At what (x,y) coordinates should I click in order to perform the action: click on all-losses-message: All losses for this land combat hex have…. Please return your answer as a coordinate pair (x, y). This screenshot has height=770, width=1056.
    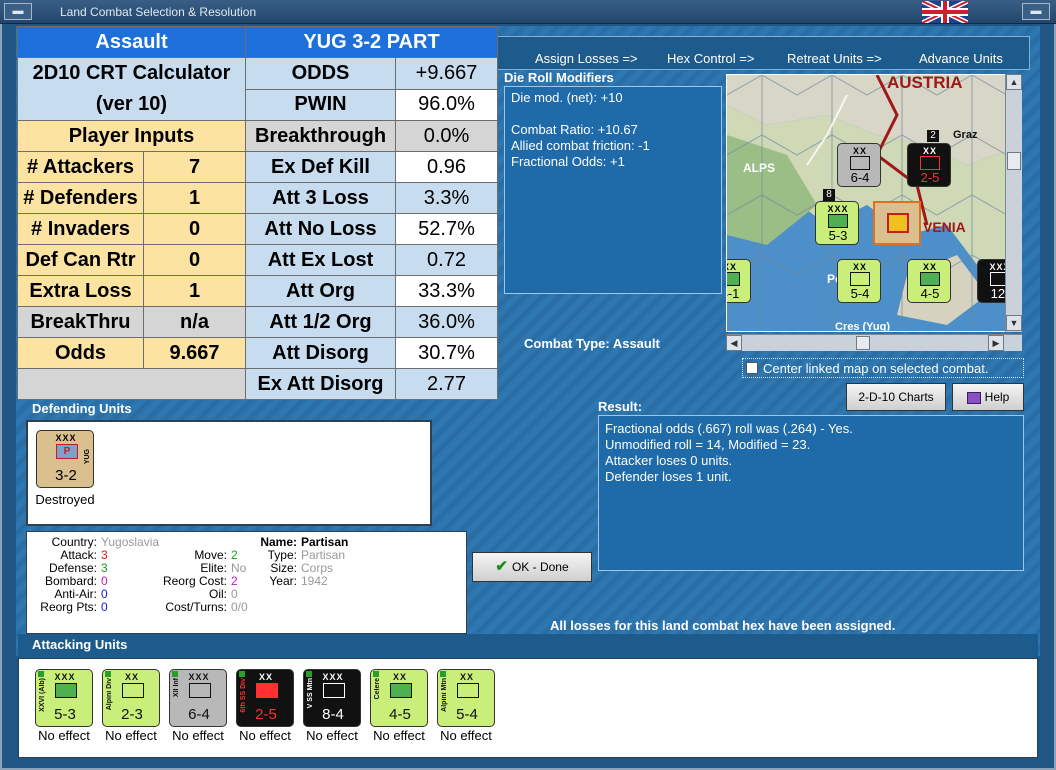
    Looking at the image, I should click on (723, 625).